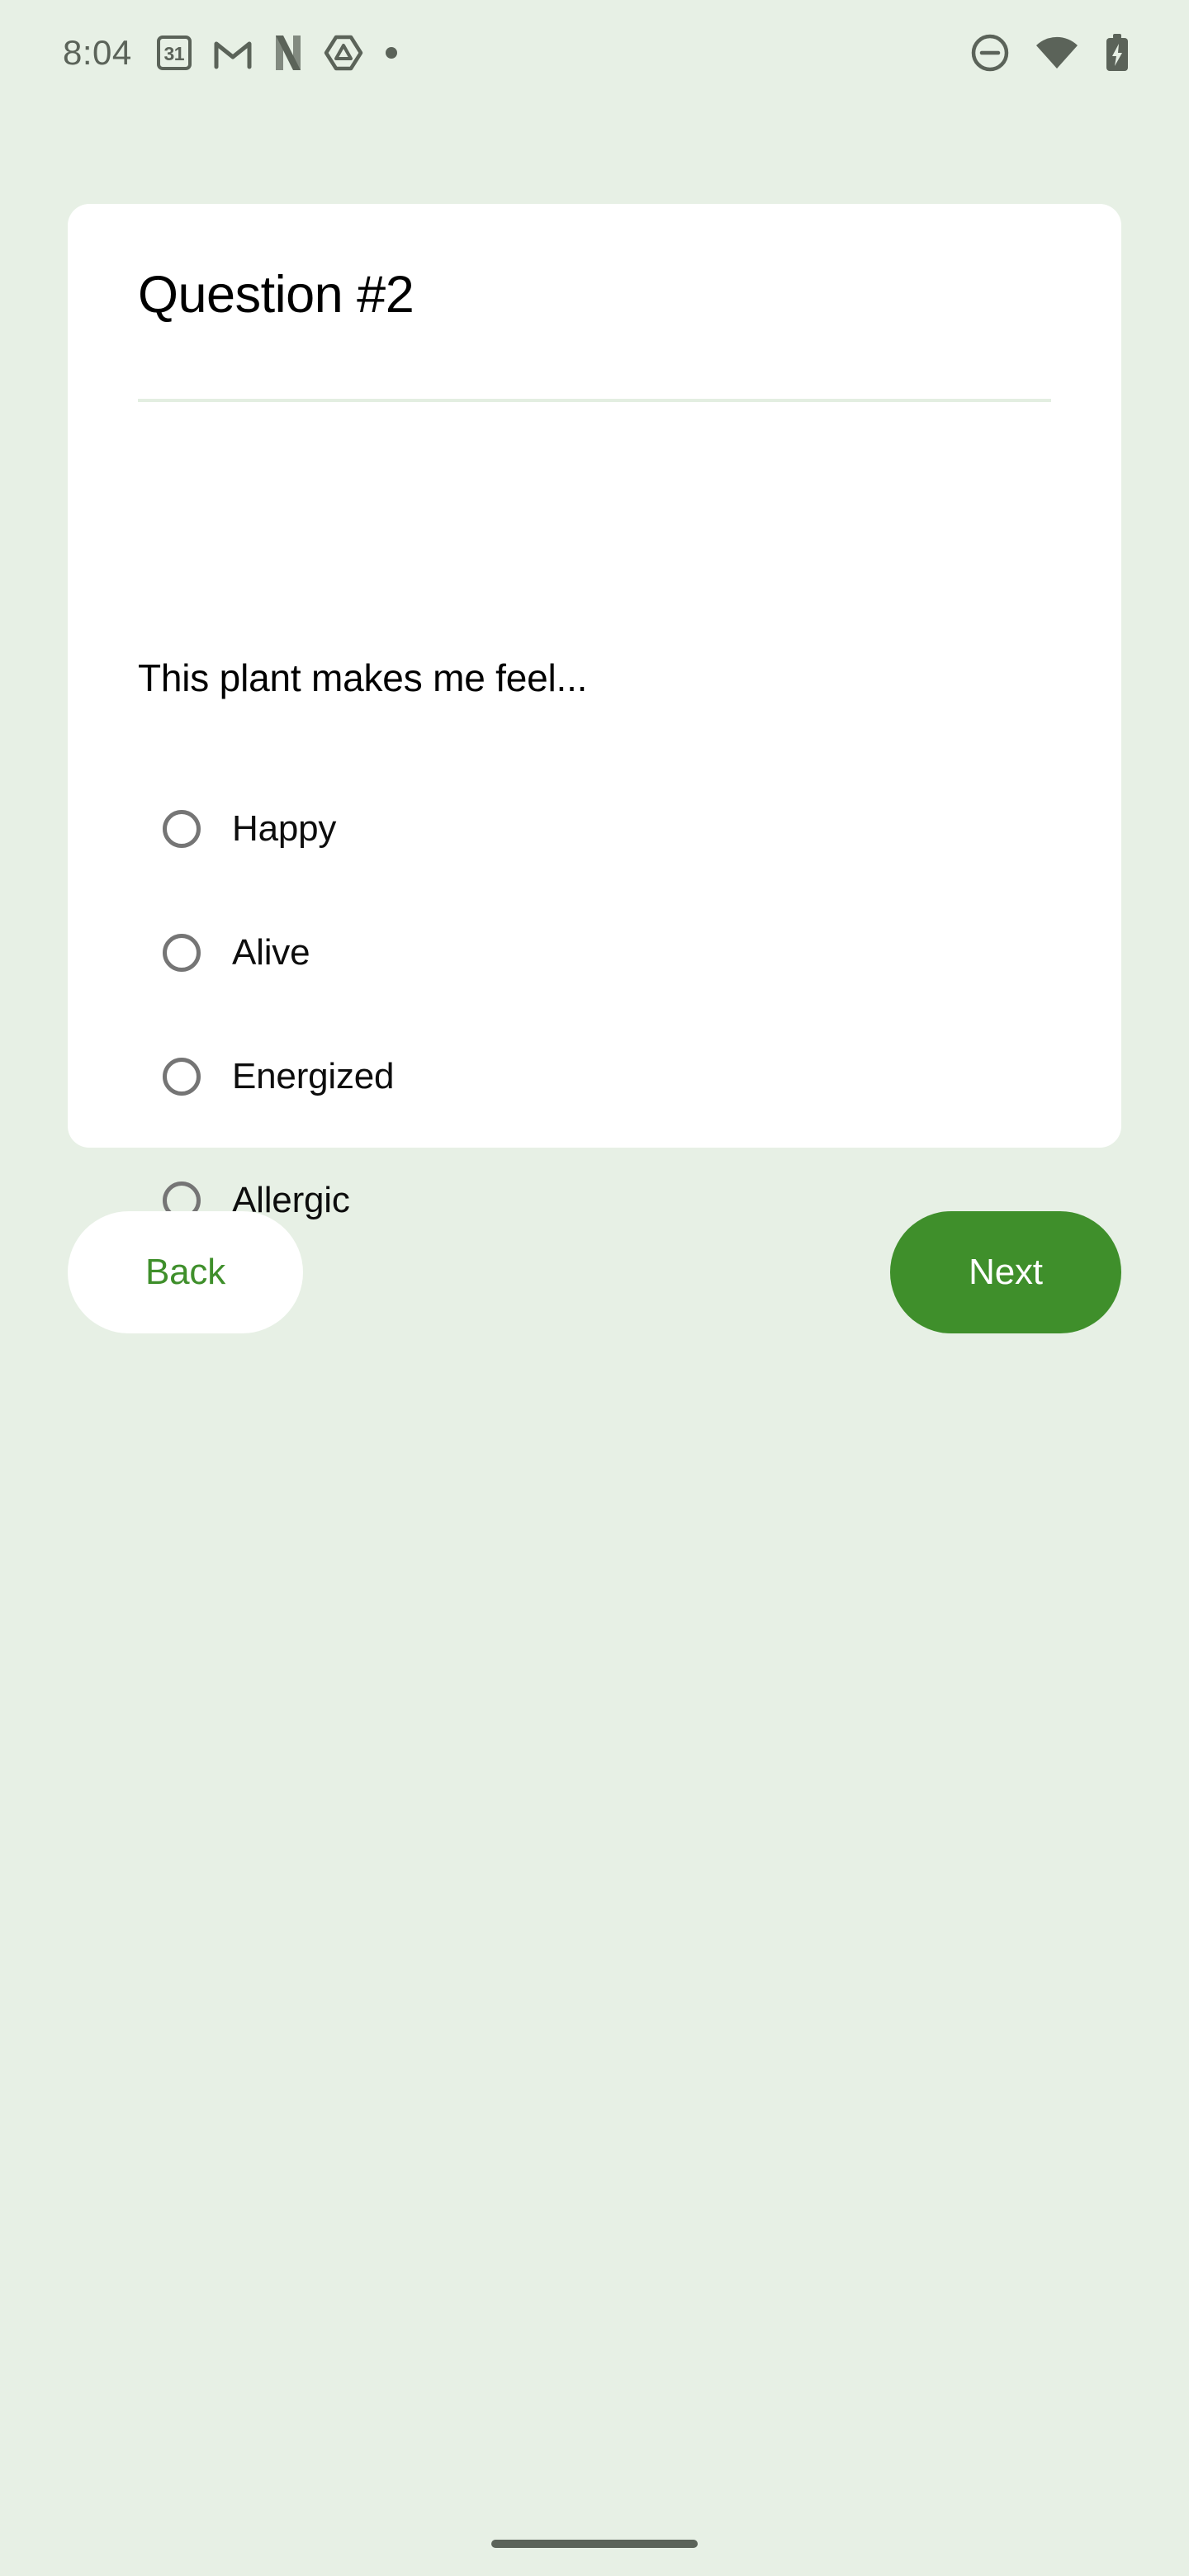 This screenshot has height=2576, width=1189. What do you see at coordinates (185, 1272) in the screenshot?
I see `back-button: Back` at bounding box center [185, 1272].